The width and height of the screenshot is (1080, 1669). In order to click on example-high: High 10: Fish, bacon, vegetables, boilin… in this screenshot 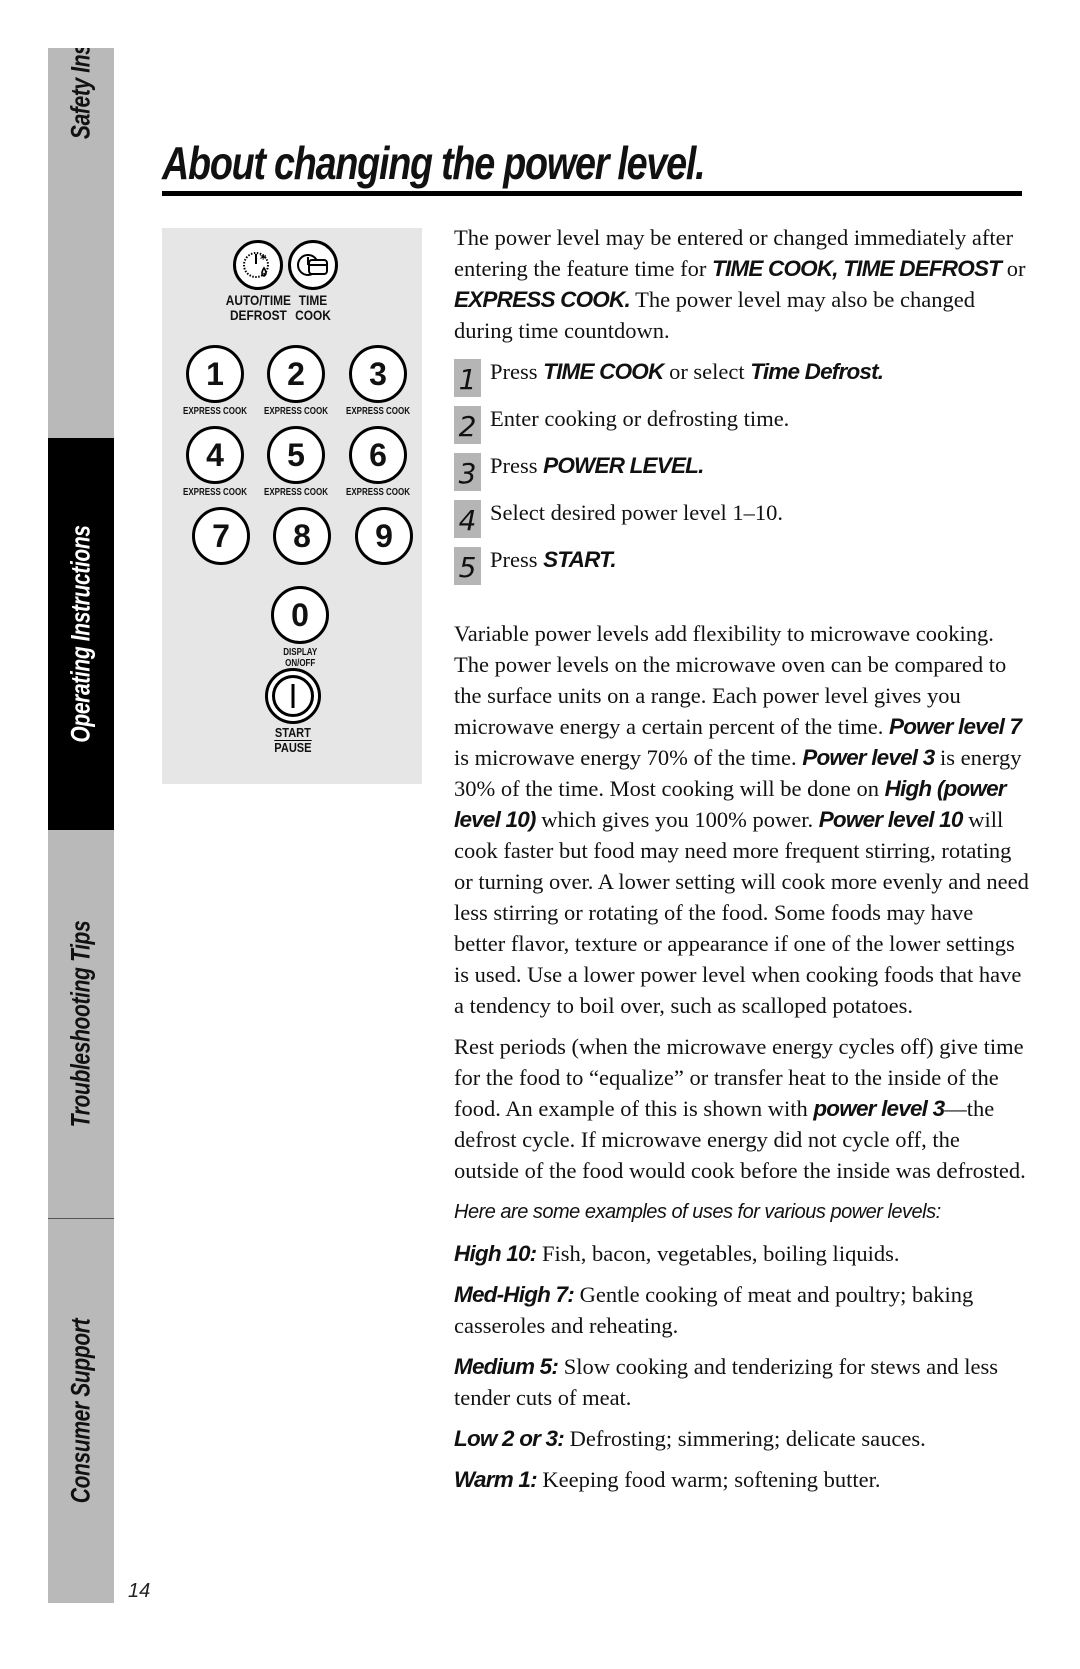, I will do `click(677, 1253)`.